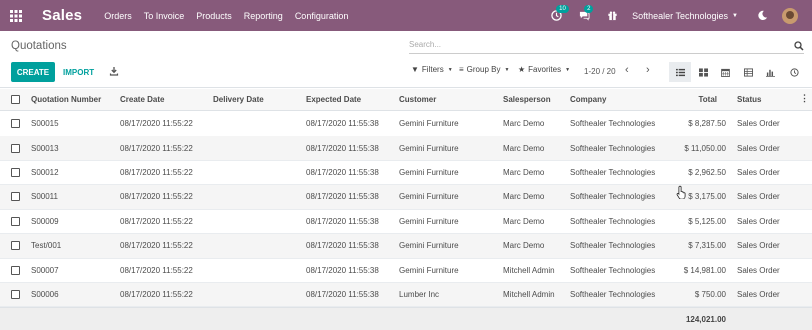 The width and height of the screenshot is (812, 330). Describe the element at coordinates (15, 99) in the screenshot. I see `select-all-checkbox` at that location.